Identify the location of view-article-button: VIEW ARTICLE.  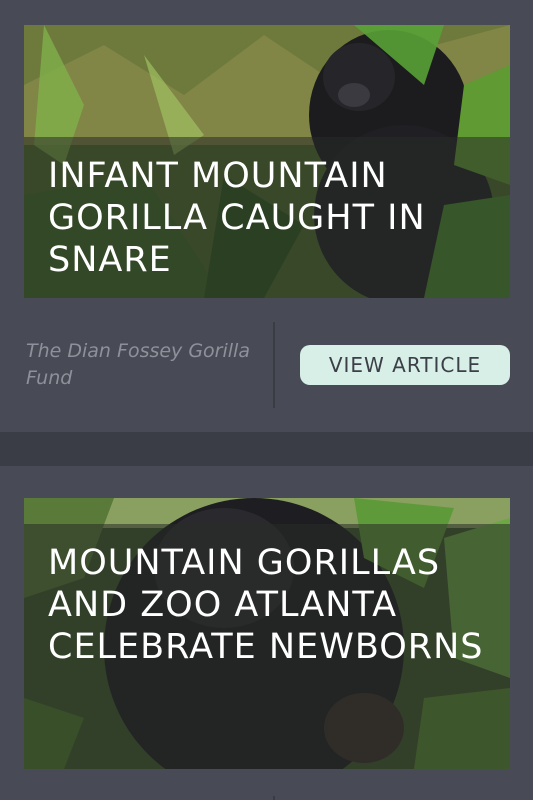
(405, 365).